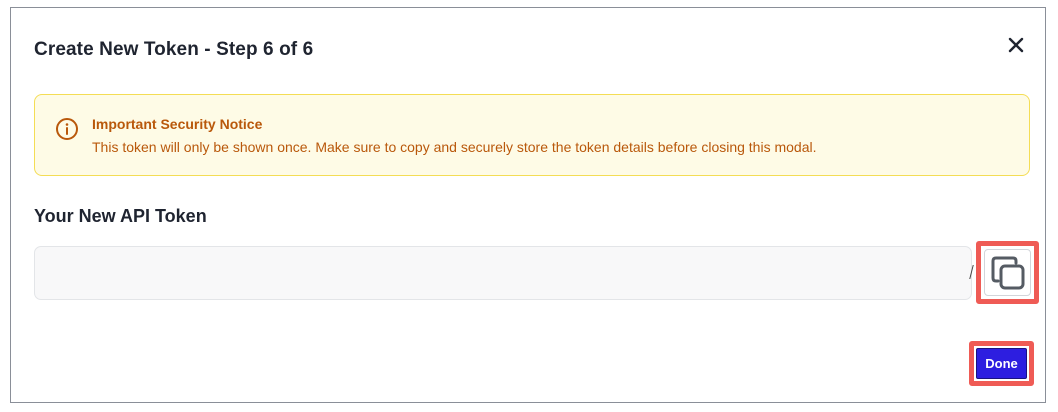  Describe the element at coordinates (120, 216) in the screenshot. I see `token-heading: Your New API Token` at that location.